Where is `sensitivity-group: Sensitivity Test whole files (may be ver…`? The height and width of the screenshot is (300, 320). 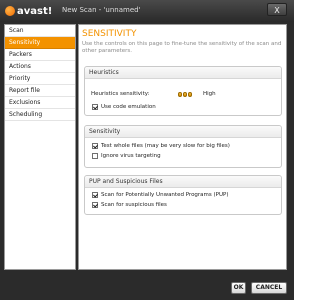
sensitivity-group: Sensitivity Test whole files (may be ver… is located at coordinates (183, 146).